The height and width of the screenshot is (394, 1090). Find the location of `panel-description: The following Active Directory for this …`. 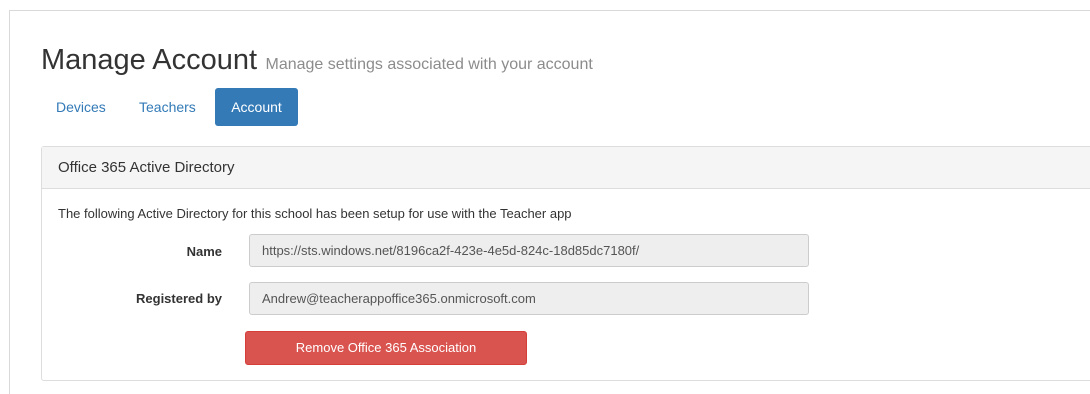

panel-description: The following Active Directory for this … is located at coordinates (315, 213).